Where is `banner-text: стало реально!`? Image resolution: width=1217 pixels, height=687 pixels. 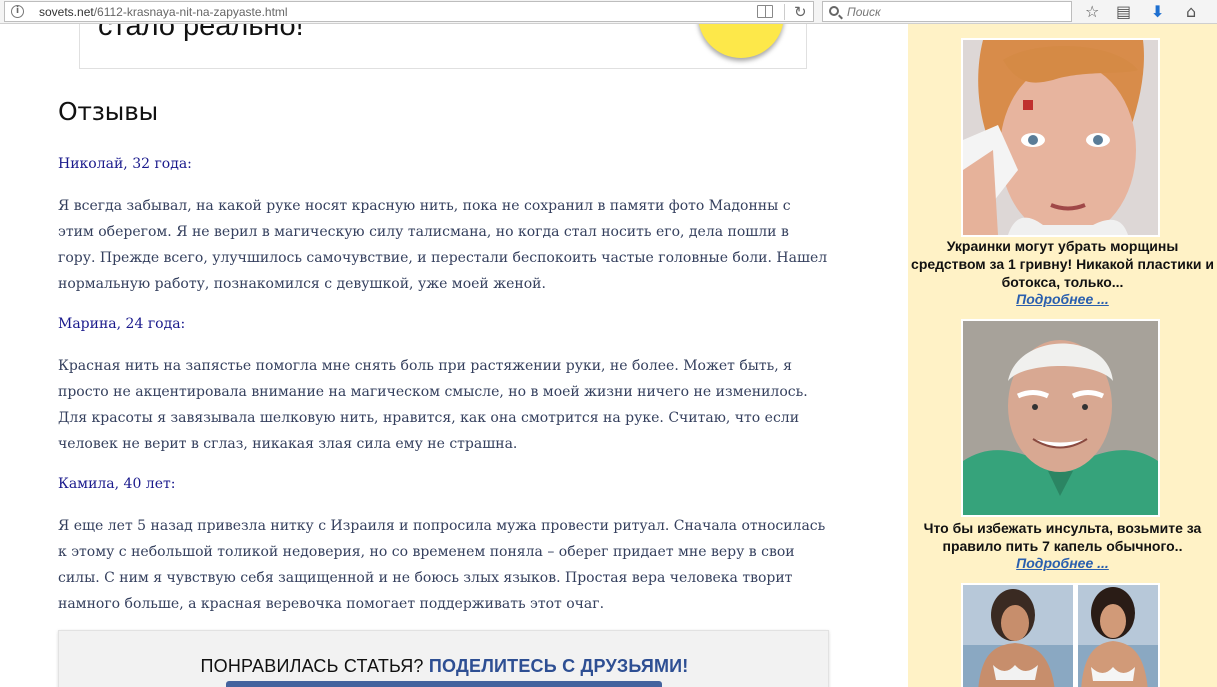
banner-text: стало реально! is located at coordinates (201, 33).